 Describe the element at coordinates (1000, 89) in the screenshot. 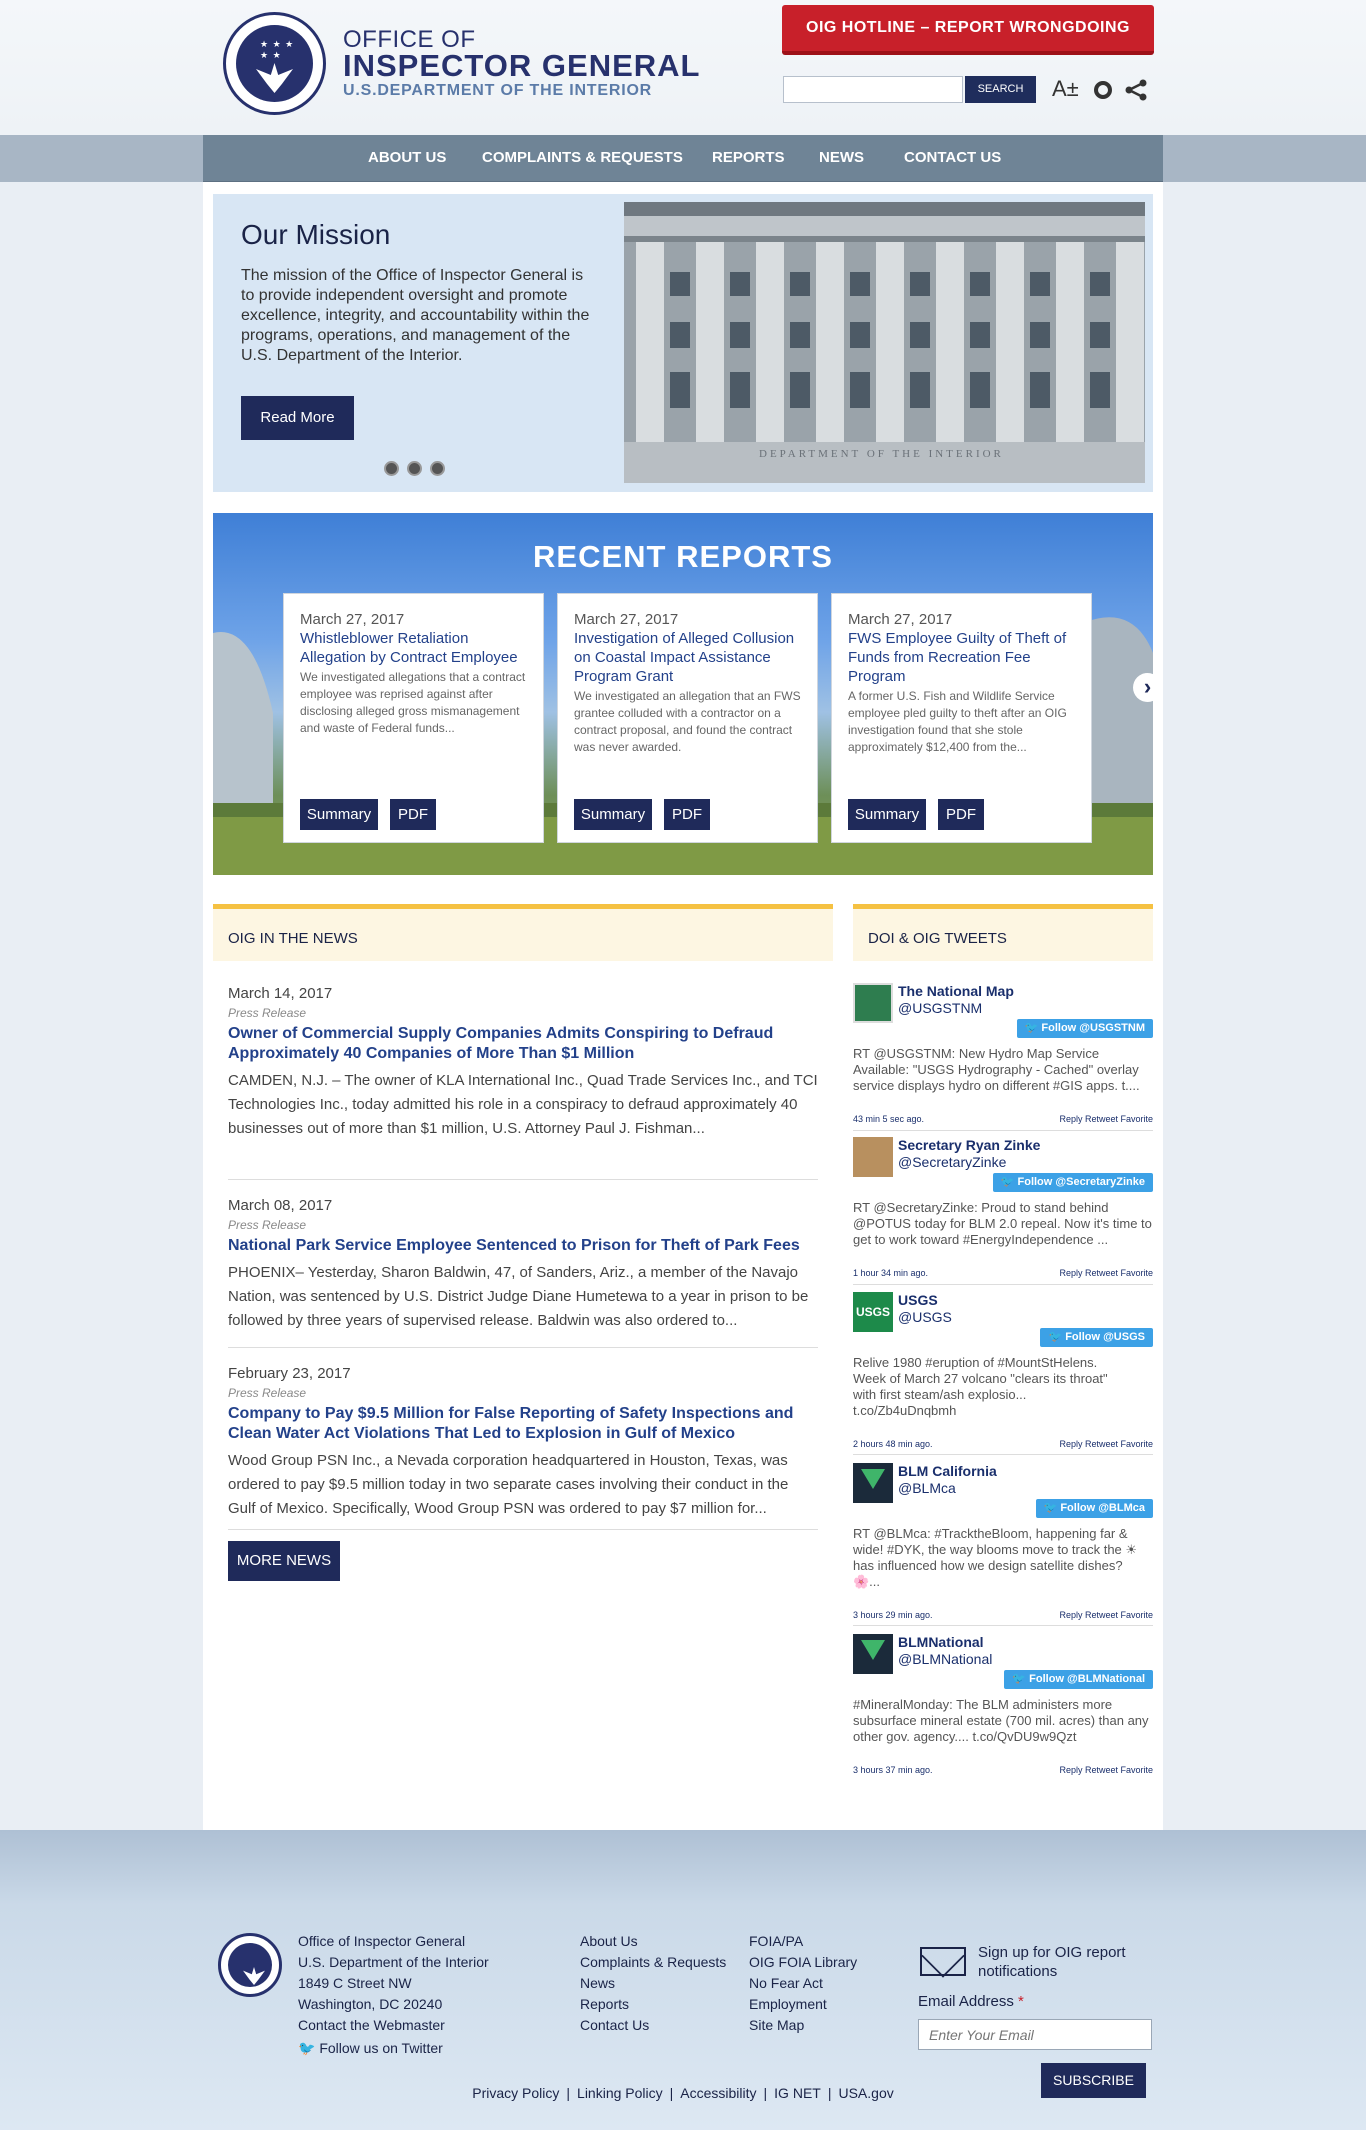

I see `search-button: SEARCH` at that location.